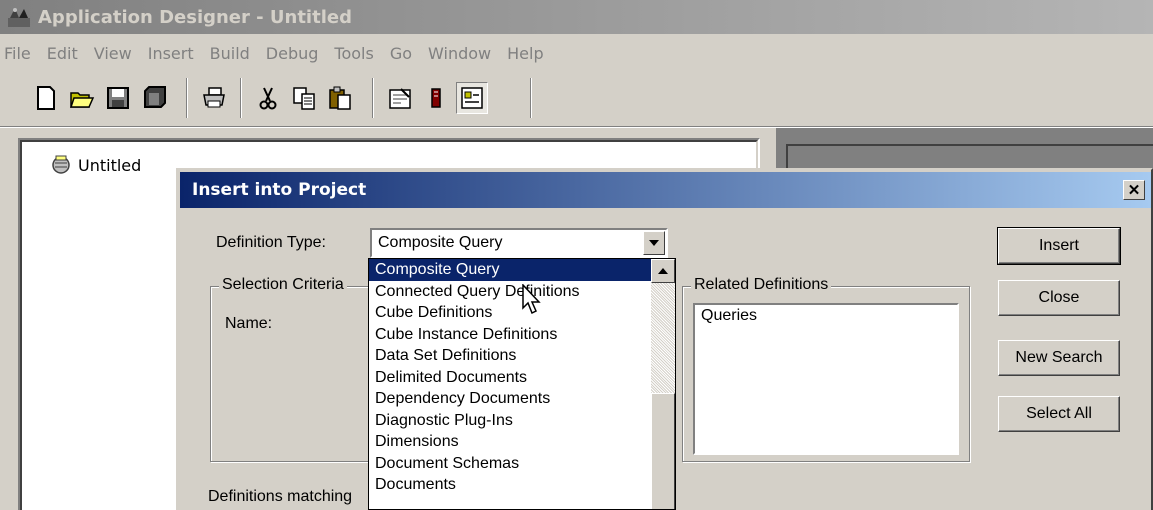  I want to click on paste-icon, so click(340, 98).